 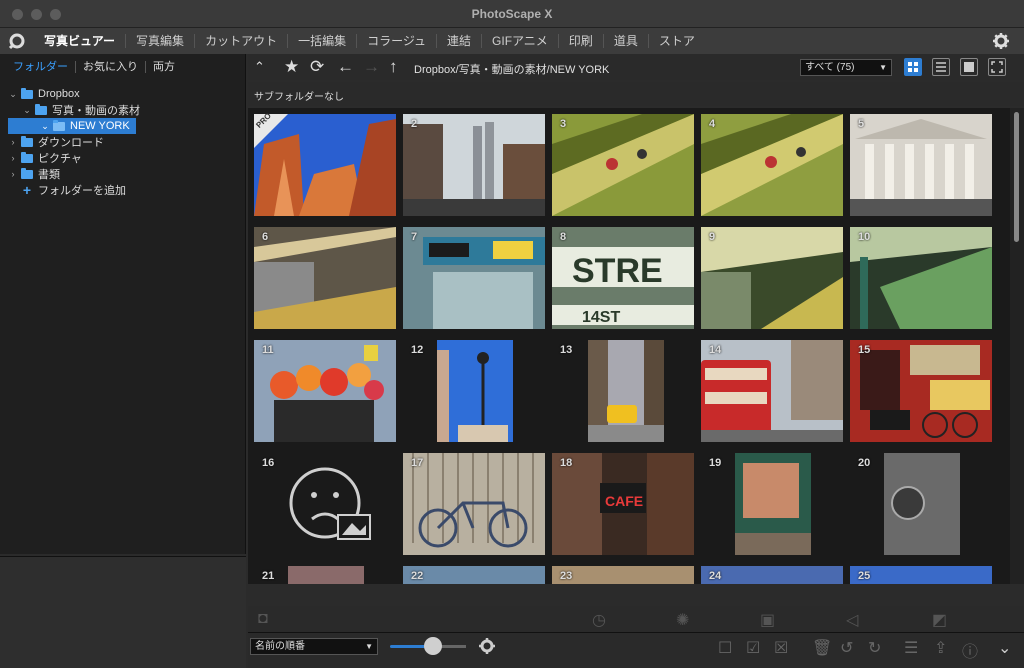 What do you see at coordinates (71, 143) in the screenshot?
I see `tree-item-label: ダウンロード` at bounding box center [71, 143].